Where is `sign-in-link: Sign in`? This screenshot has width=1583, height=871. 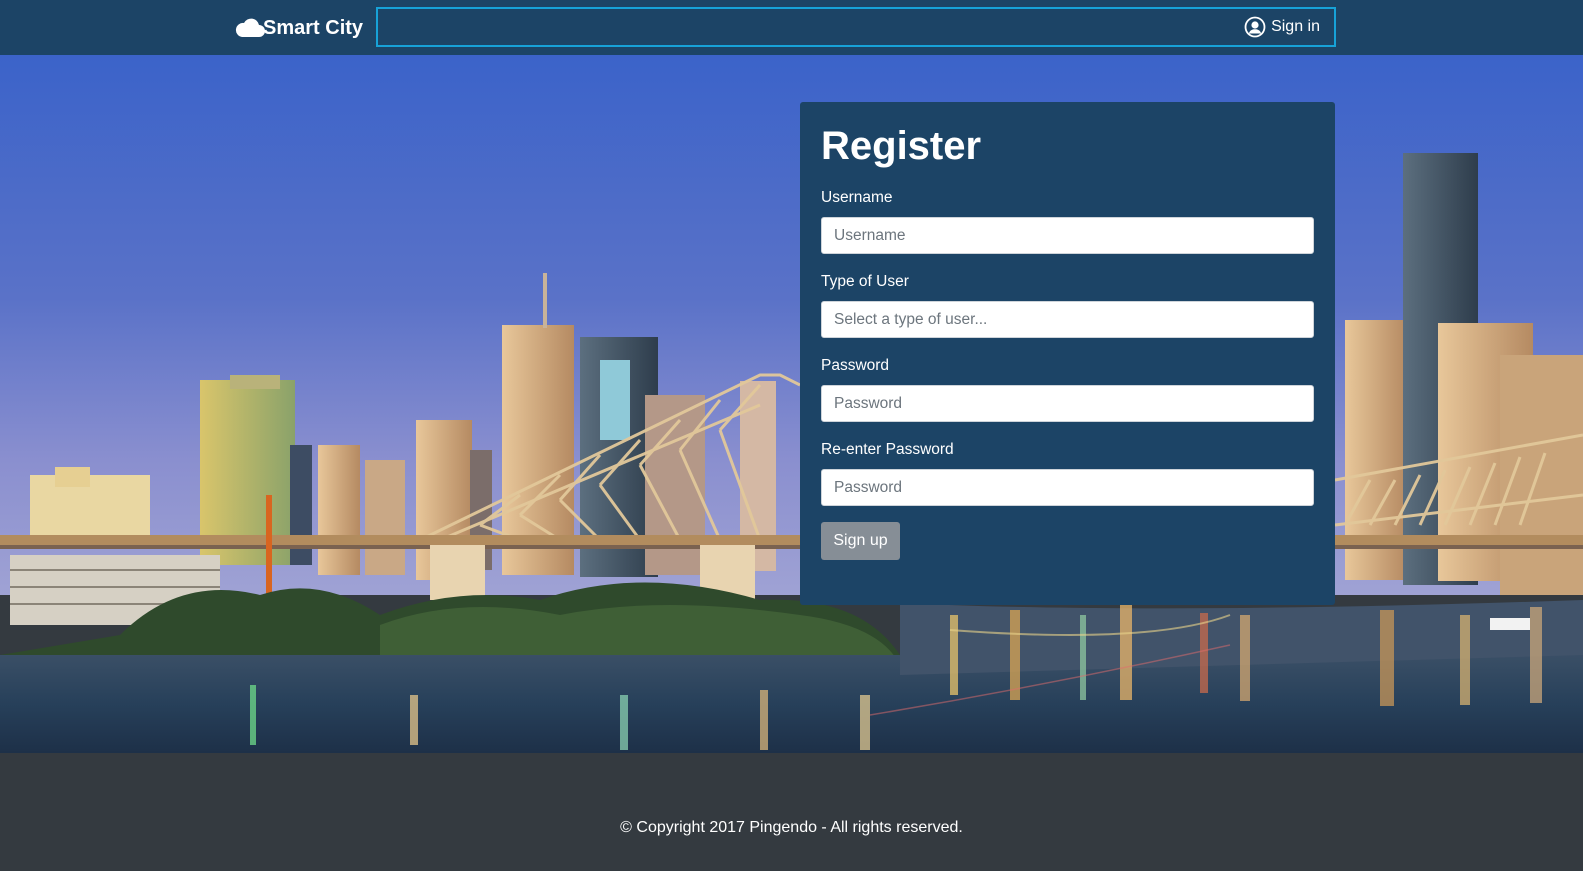 sign-in-link: Sign in is located at coordinates (1282, 27).